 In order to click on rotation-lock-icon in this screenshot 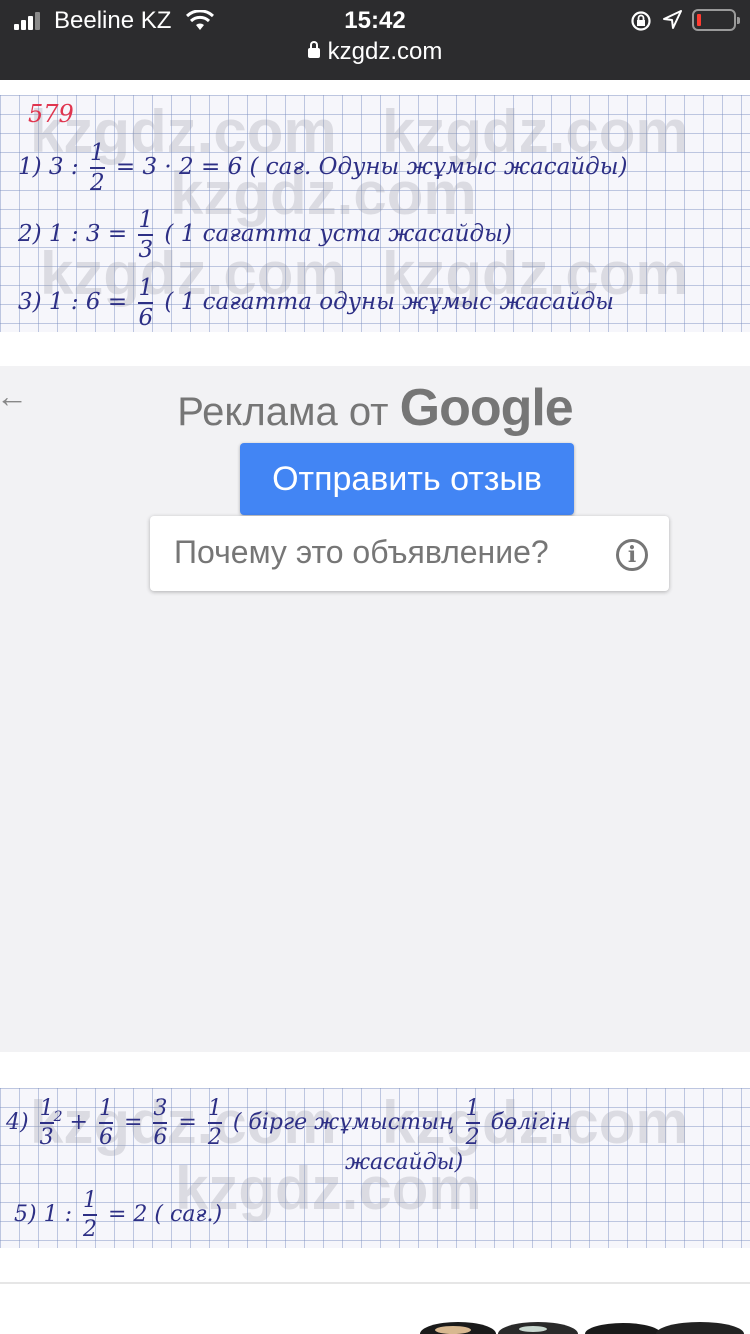, I will do `click(641, 21)`.